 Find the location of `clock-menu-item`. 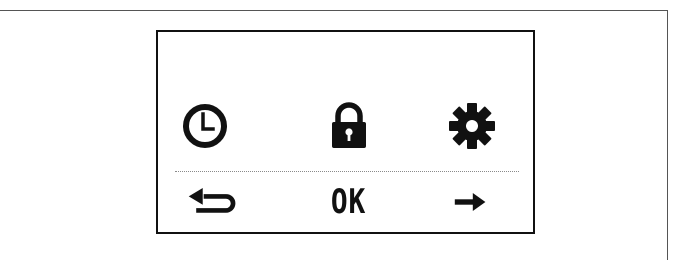

clock-menu-item is located at coordinates (205, 126).